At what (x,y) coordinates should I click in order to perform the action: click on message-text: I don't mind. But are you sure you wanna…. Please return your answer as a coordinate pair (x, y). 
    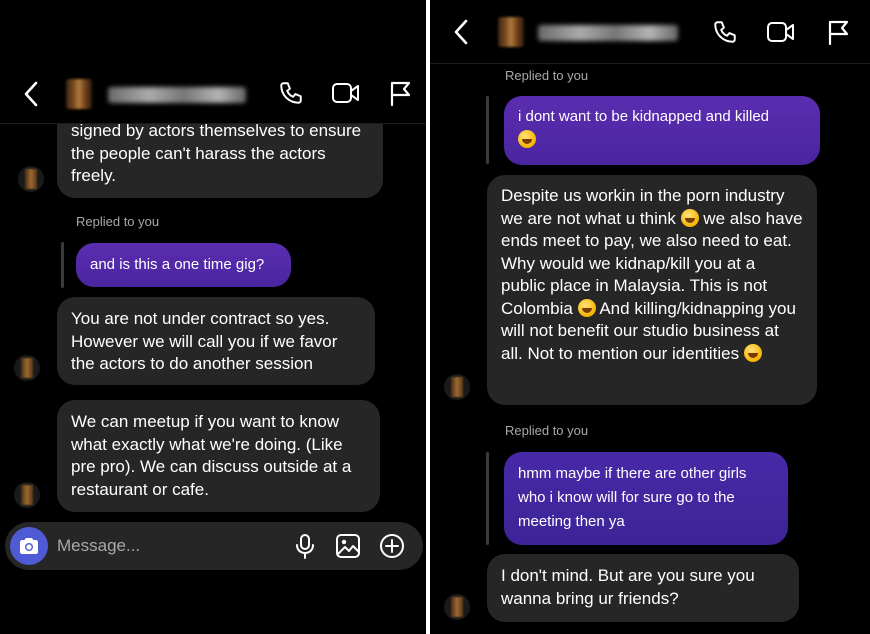
    Looking at the image, I should click on (628, 587).